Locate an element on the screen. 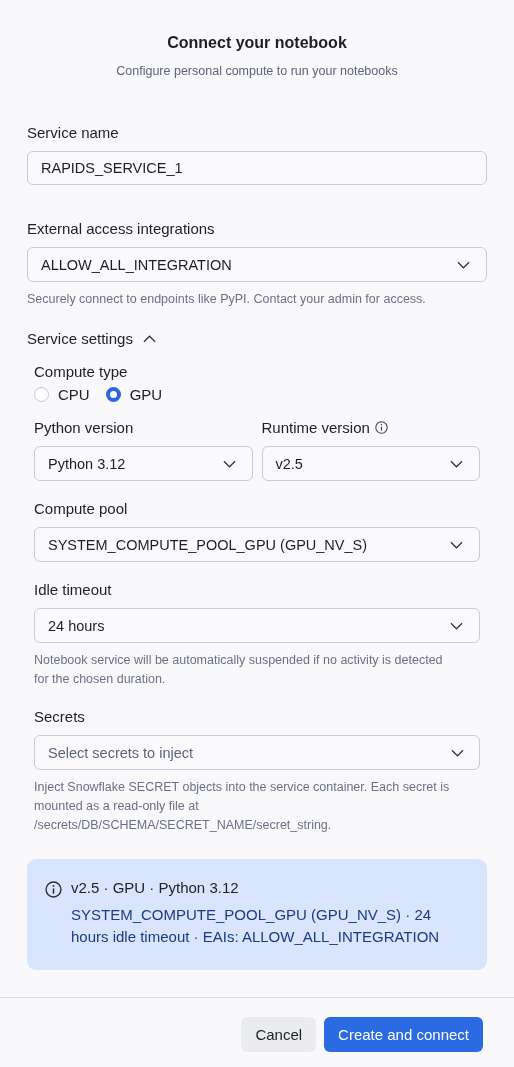  field-label: External access integrations is located at coordinates (121, 228).